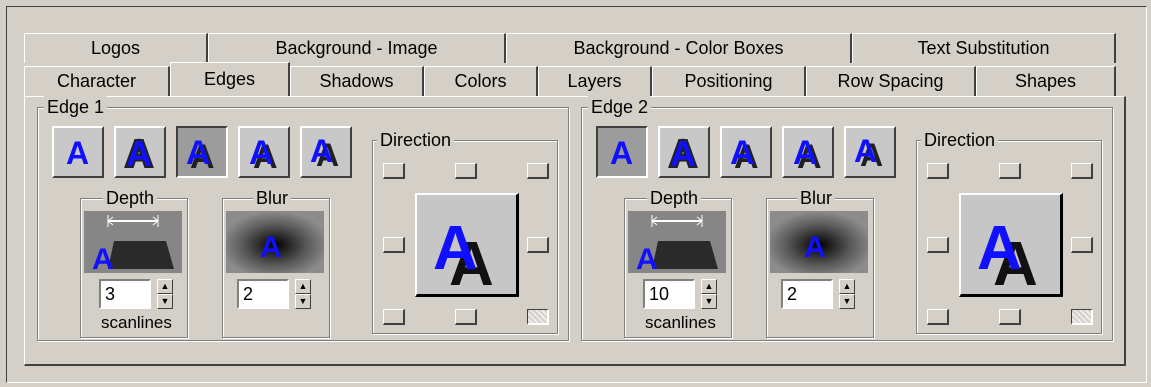 Image resolution: width=1151 pixels, height=387 pixels. What do you see at coordinates (1010, 317) in the screenshot?
I see `edge2-dir-bottom-button` at bounding box center [1010, 317].